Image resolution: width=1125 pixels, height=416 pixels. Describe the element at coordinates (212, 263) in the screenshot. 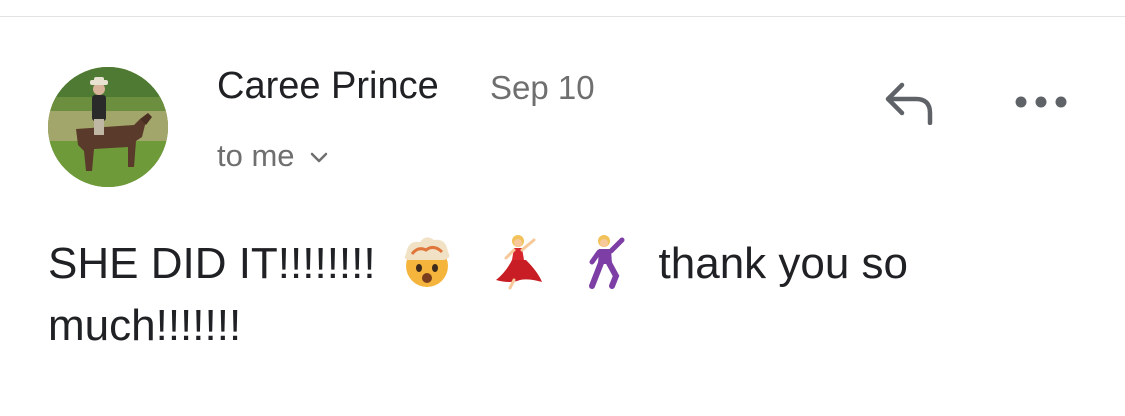

I see `message-text-start: SHE DID IT!!!!!!!!` at that location.